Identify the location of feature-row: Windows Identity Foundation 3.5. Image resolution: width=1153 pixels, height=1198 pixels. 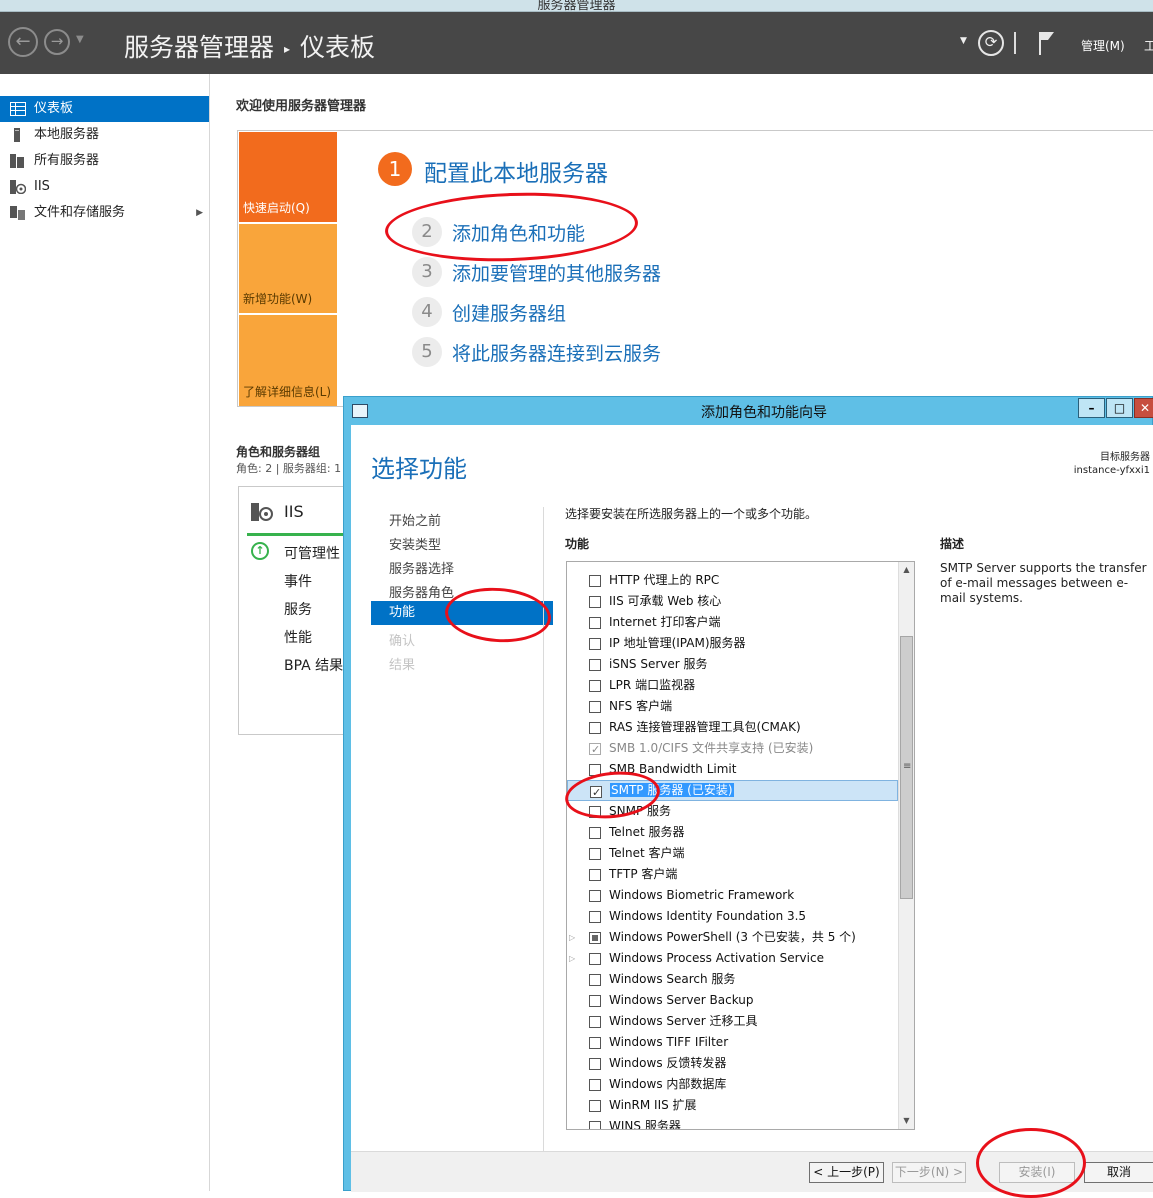
(732, 916).